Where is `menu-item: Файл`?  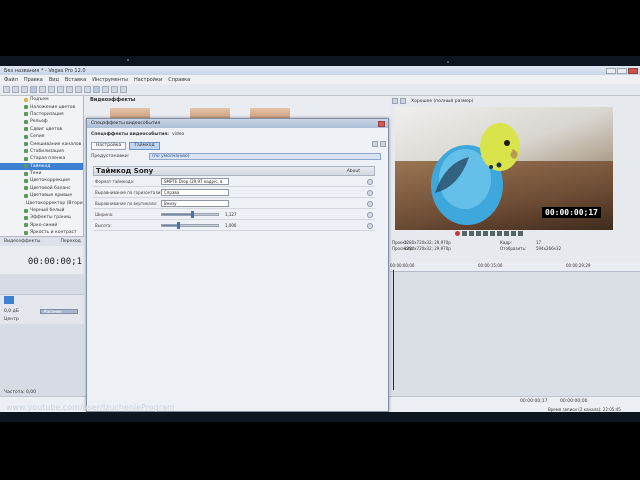 menu-item: Файл is located at coordinates (11, 80).